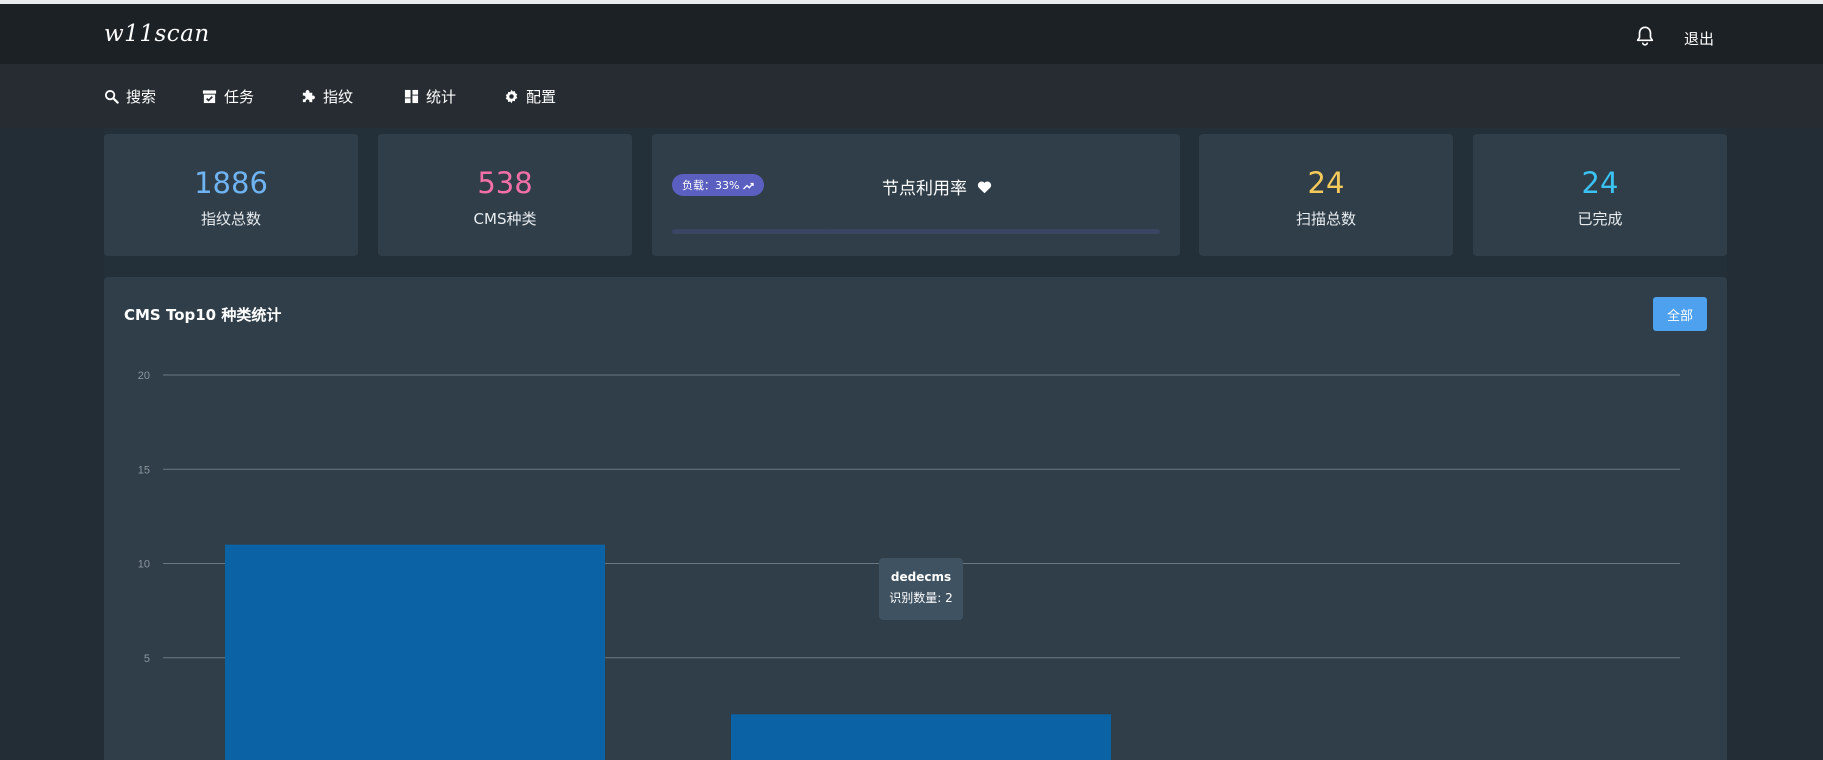  I want to click on chart-bar-dedecms, so click(921, 737).